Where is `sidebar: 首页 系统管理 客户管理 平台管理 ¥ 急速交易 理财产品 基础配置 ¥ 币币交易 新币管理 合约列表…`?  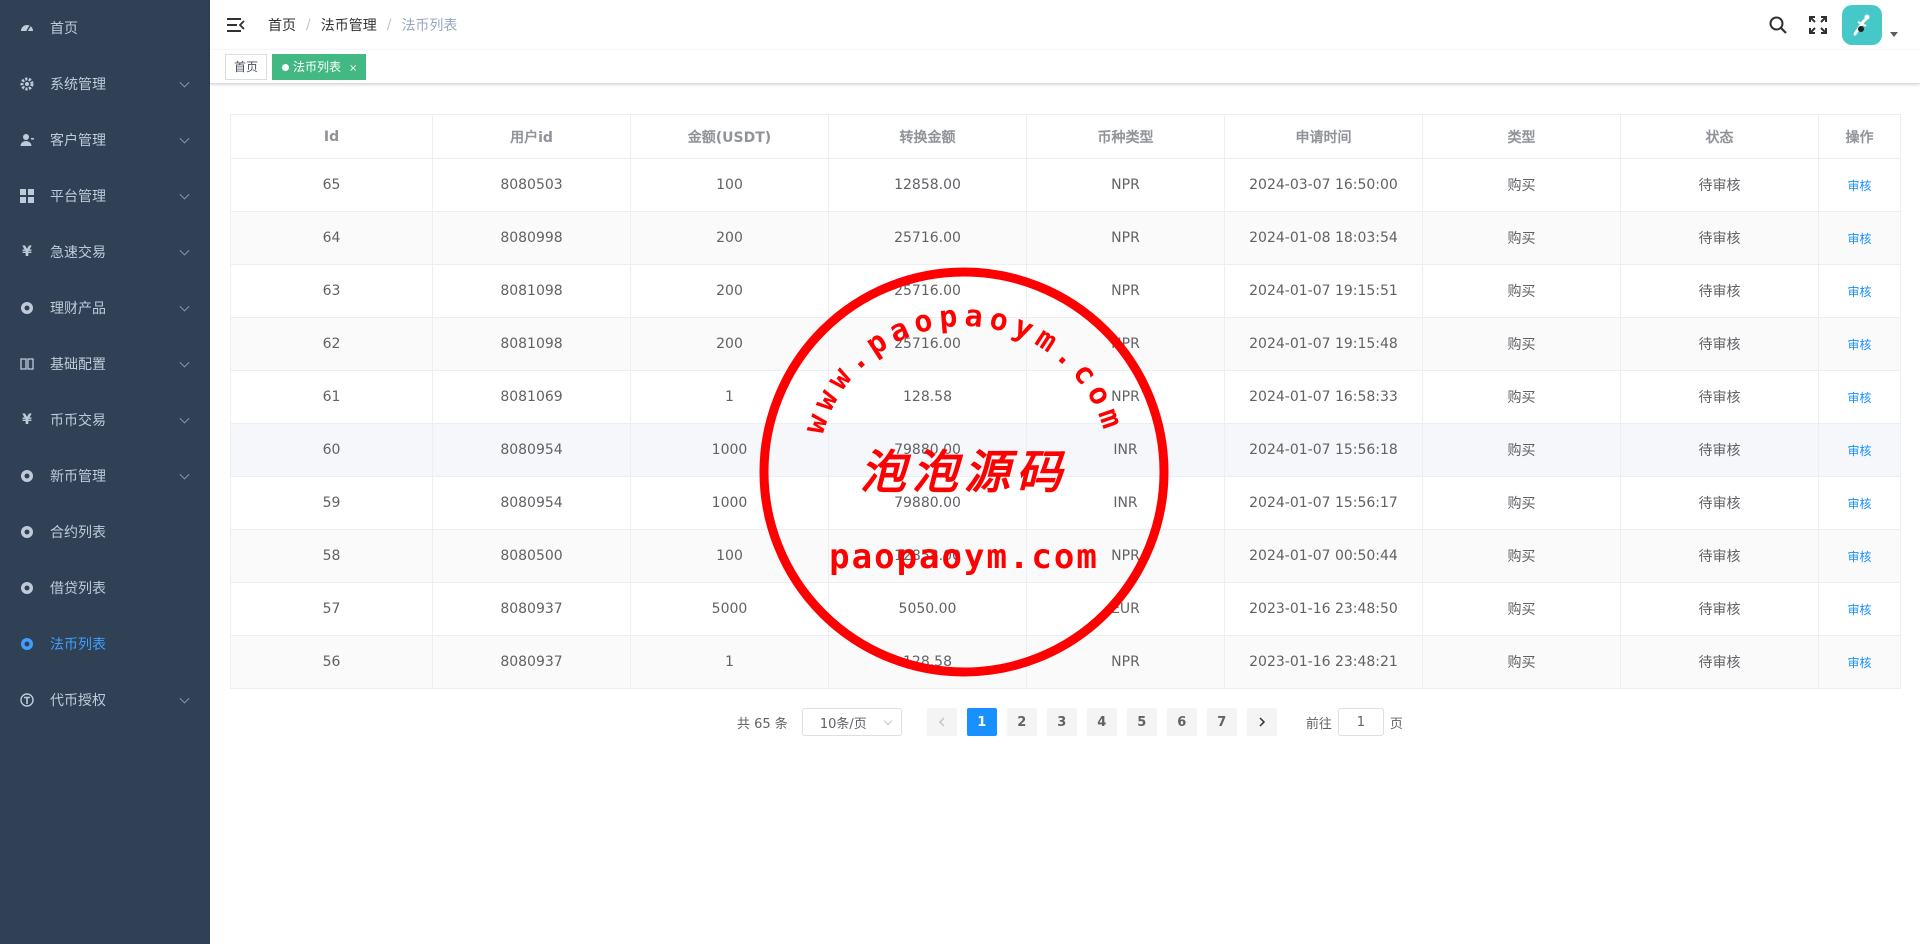 sidebar: 首页 系统管理 客户管理 平台管理 ¥ 急速交易 理财产品 基础配置 ¥ 币币交易 新币管理 合约列表… is located at coordinates (105, 472).